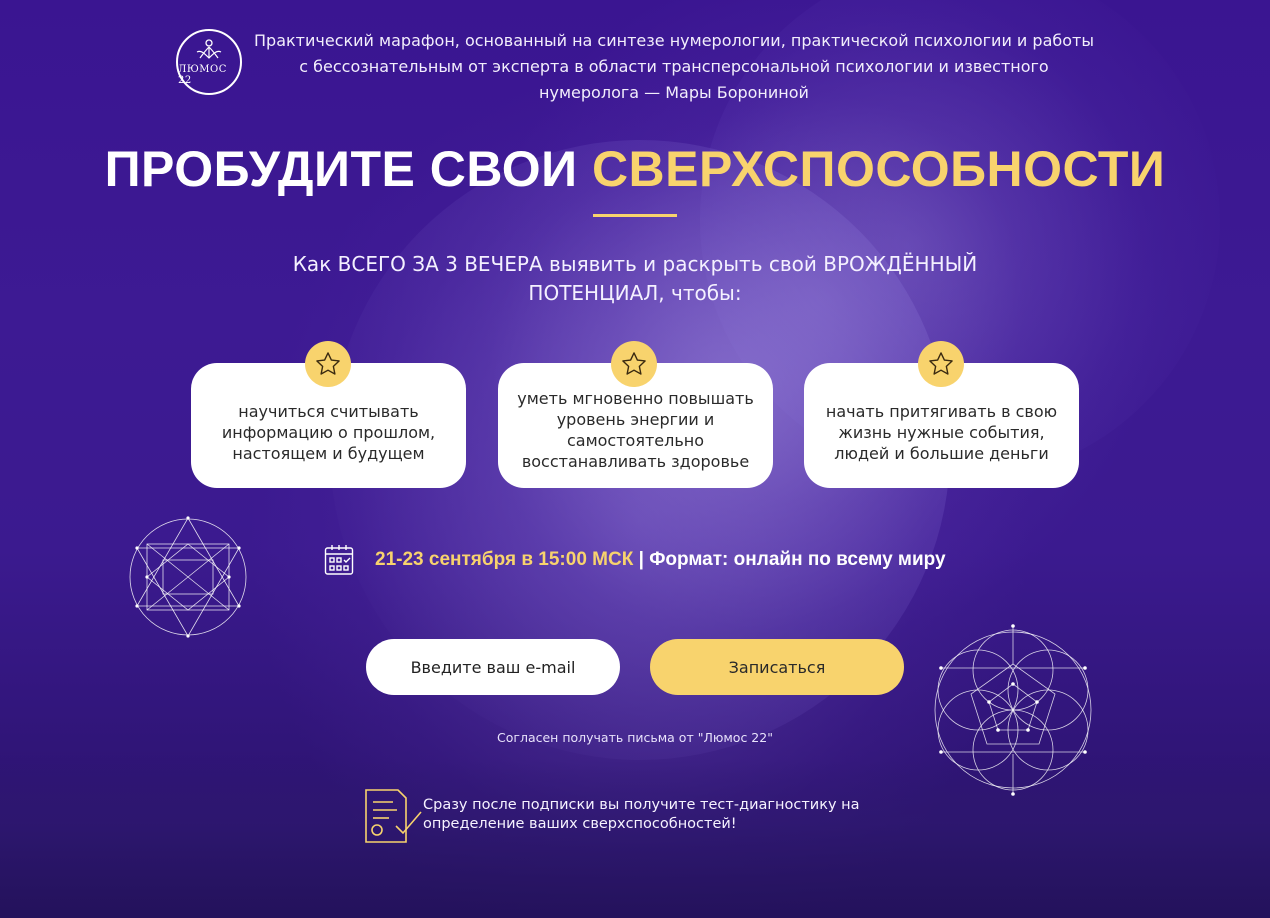 The height and width of the screenshot is (918, 1270). I want to click on consent-text: Согласен получать письма от "Люмос 22", so click(635, 737).